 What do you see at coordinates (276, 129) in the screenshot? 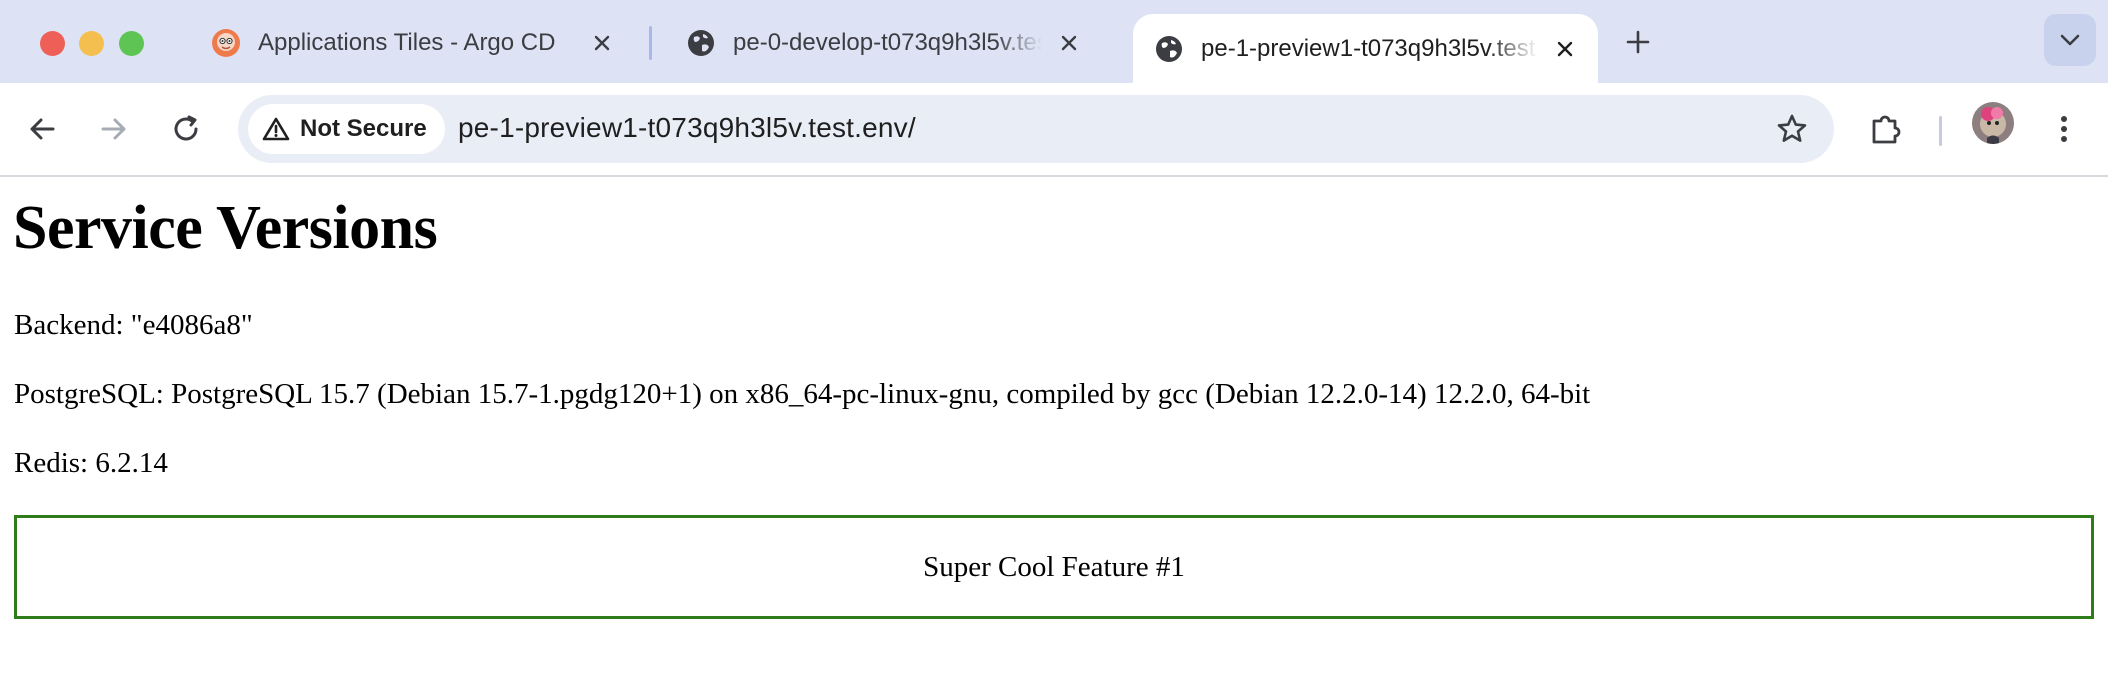
I see `warning-icon` at bounding box center [276, 129].